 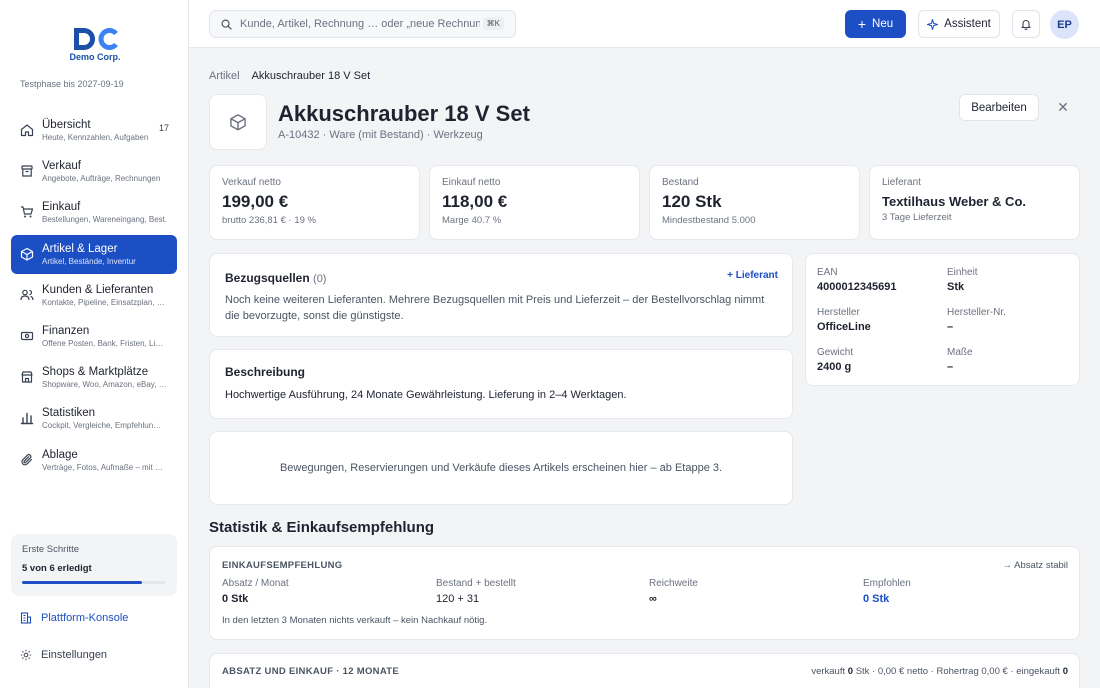 I want to click on user-avatar: EP, so click(x=1064, y=24).